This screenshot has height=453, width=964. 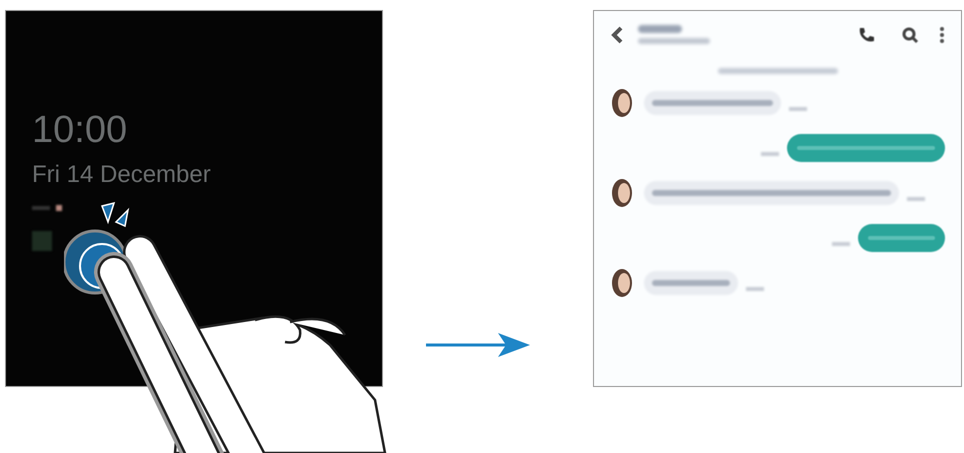 What do you see at coordinates (121, 175) in the screenshot?
I see `date-text: Fri 14 December` at bounding box center [121, 175].